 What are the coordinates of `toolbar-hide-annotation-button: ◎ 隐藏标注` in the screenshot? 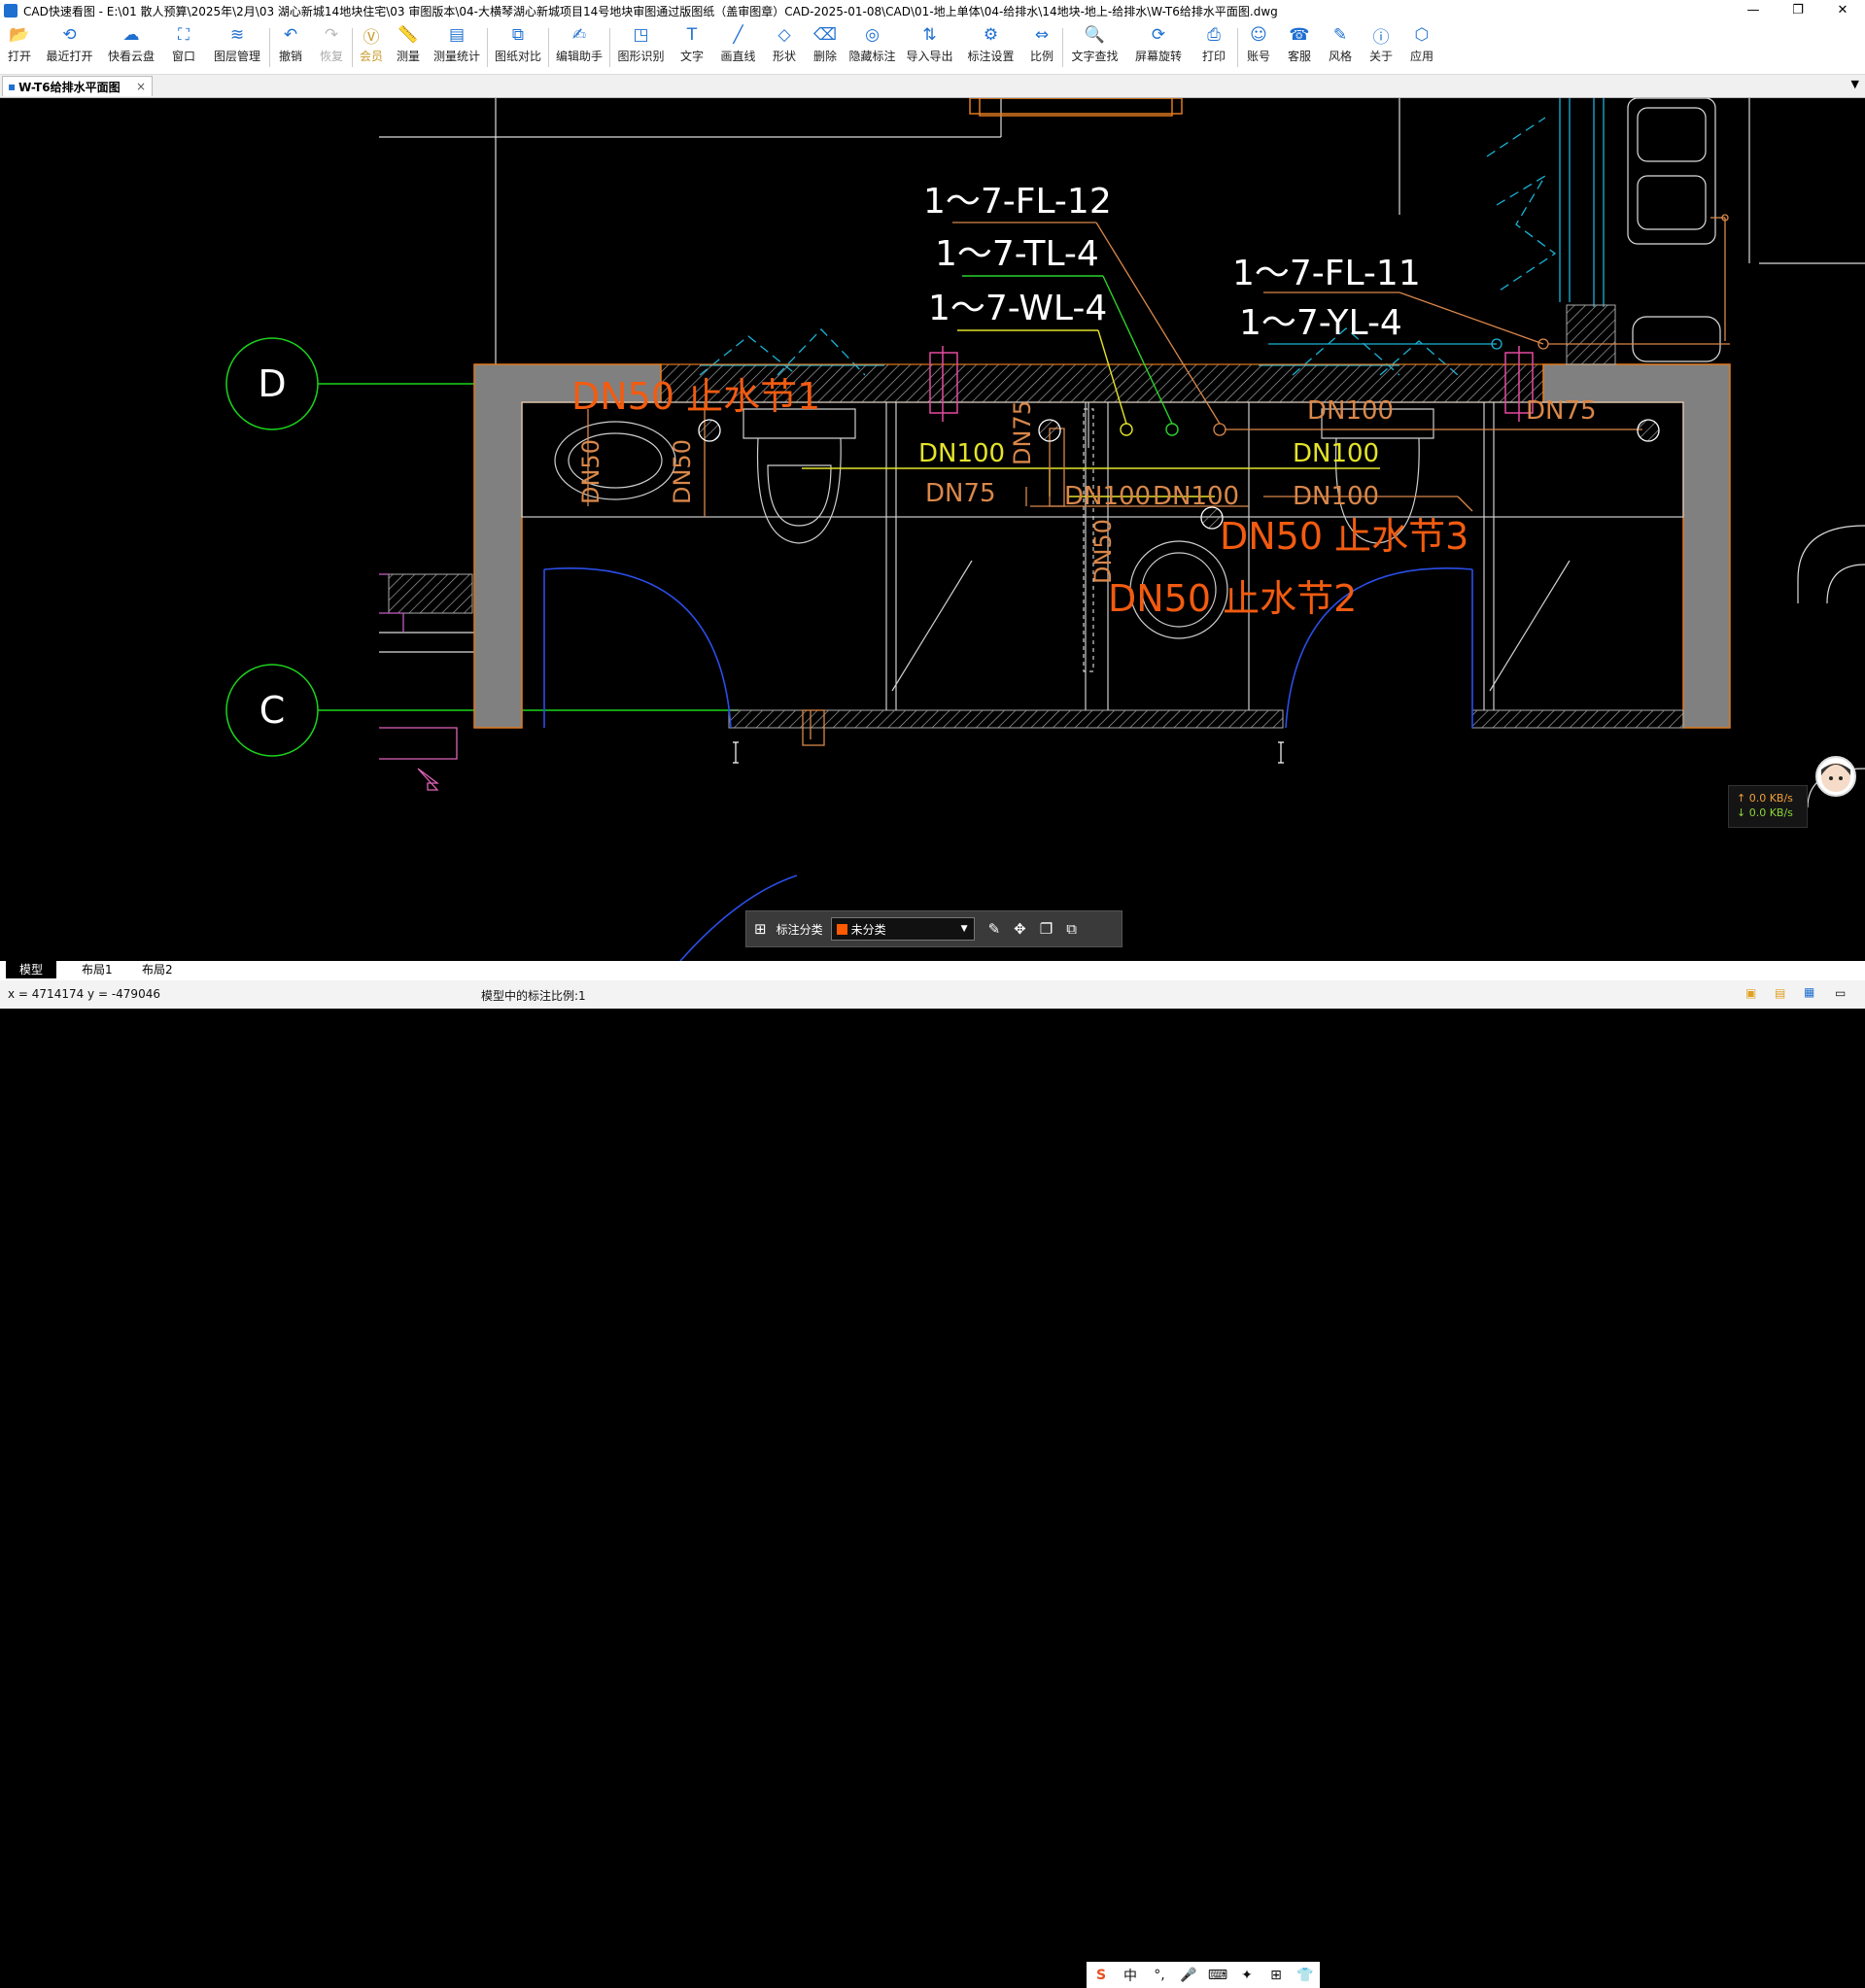 It's located at (872, 45).